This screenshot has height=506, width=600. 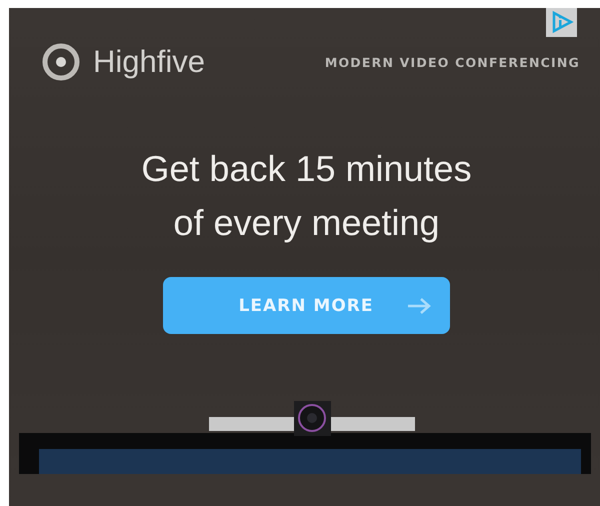 What do you see at coordinates (419, 305) in the screenshot?
I see `arrow-icon` at bounding box center [419, 305].